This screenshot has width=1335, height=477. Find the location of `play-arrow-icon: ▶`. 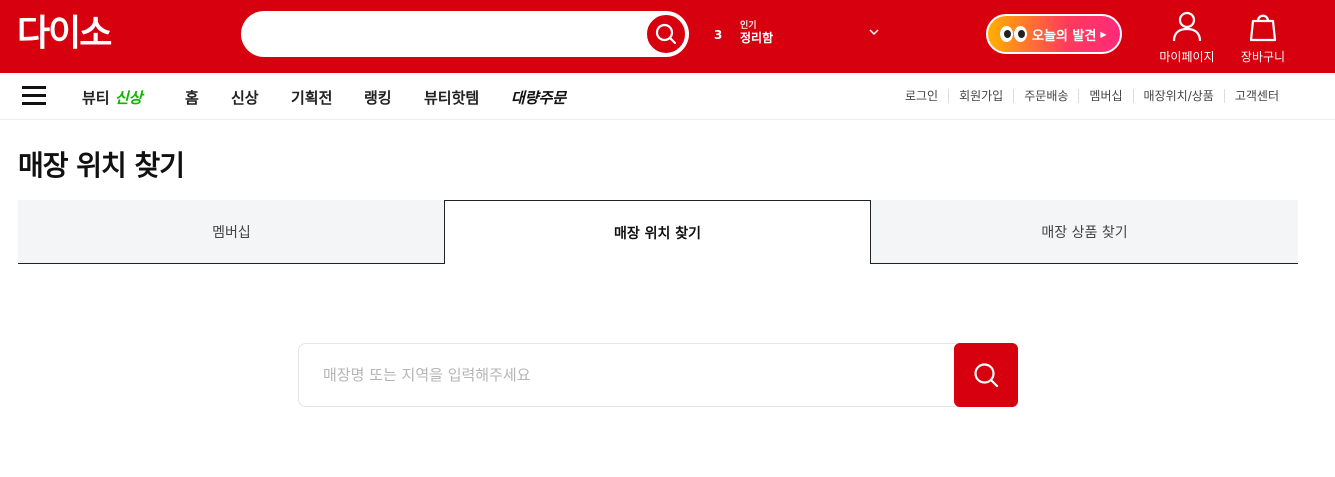

play-arrow-icon: ▶ is located at coordinates (1103, 34).